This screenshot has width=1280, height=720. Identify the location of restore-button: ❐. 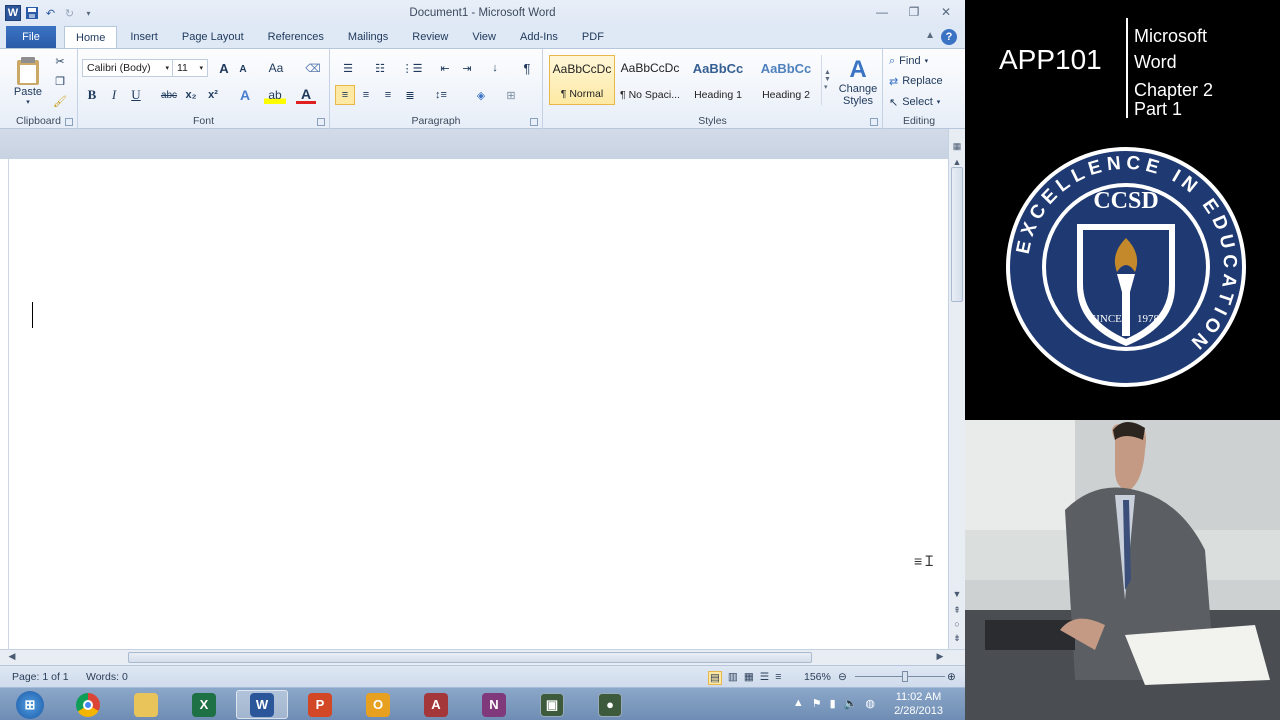
(914, 12).